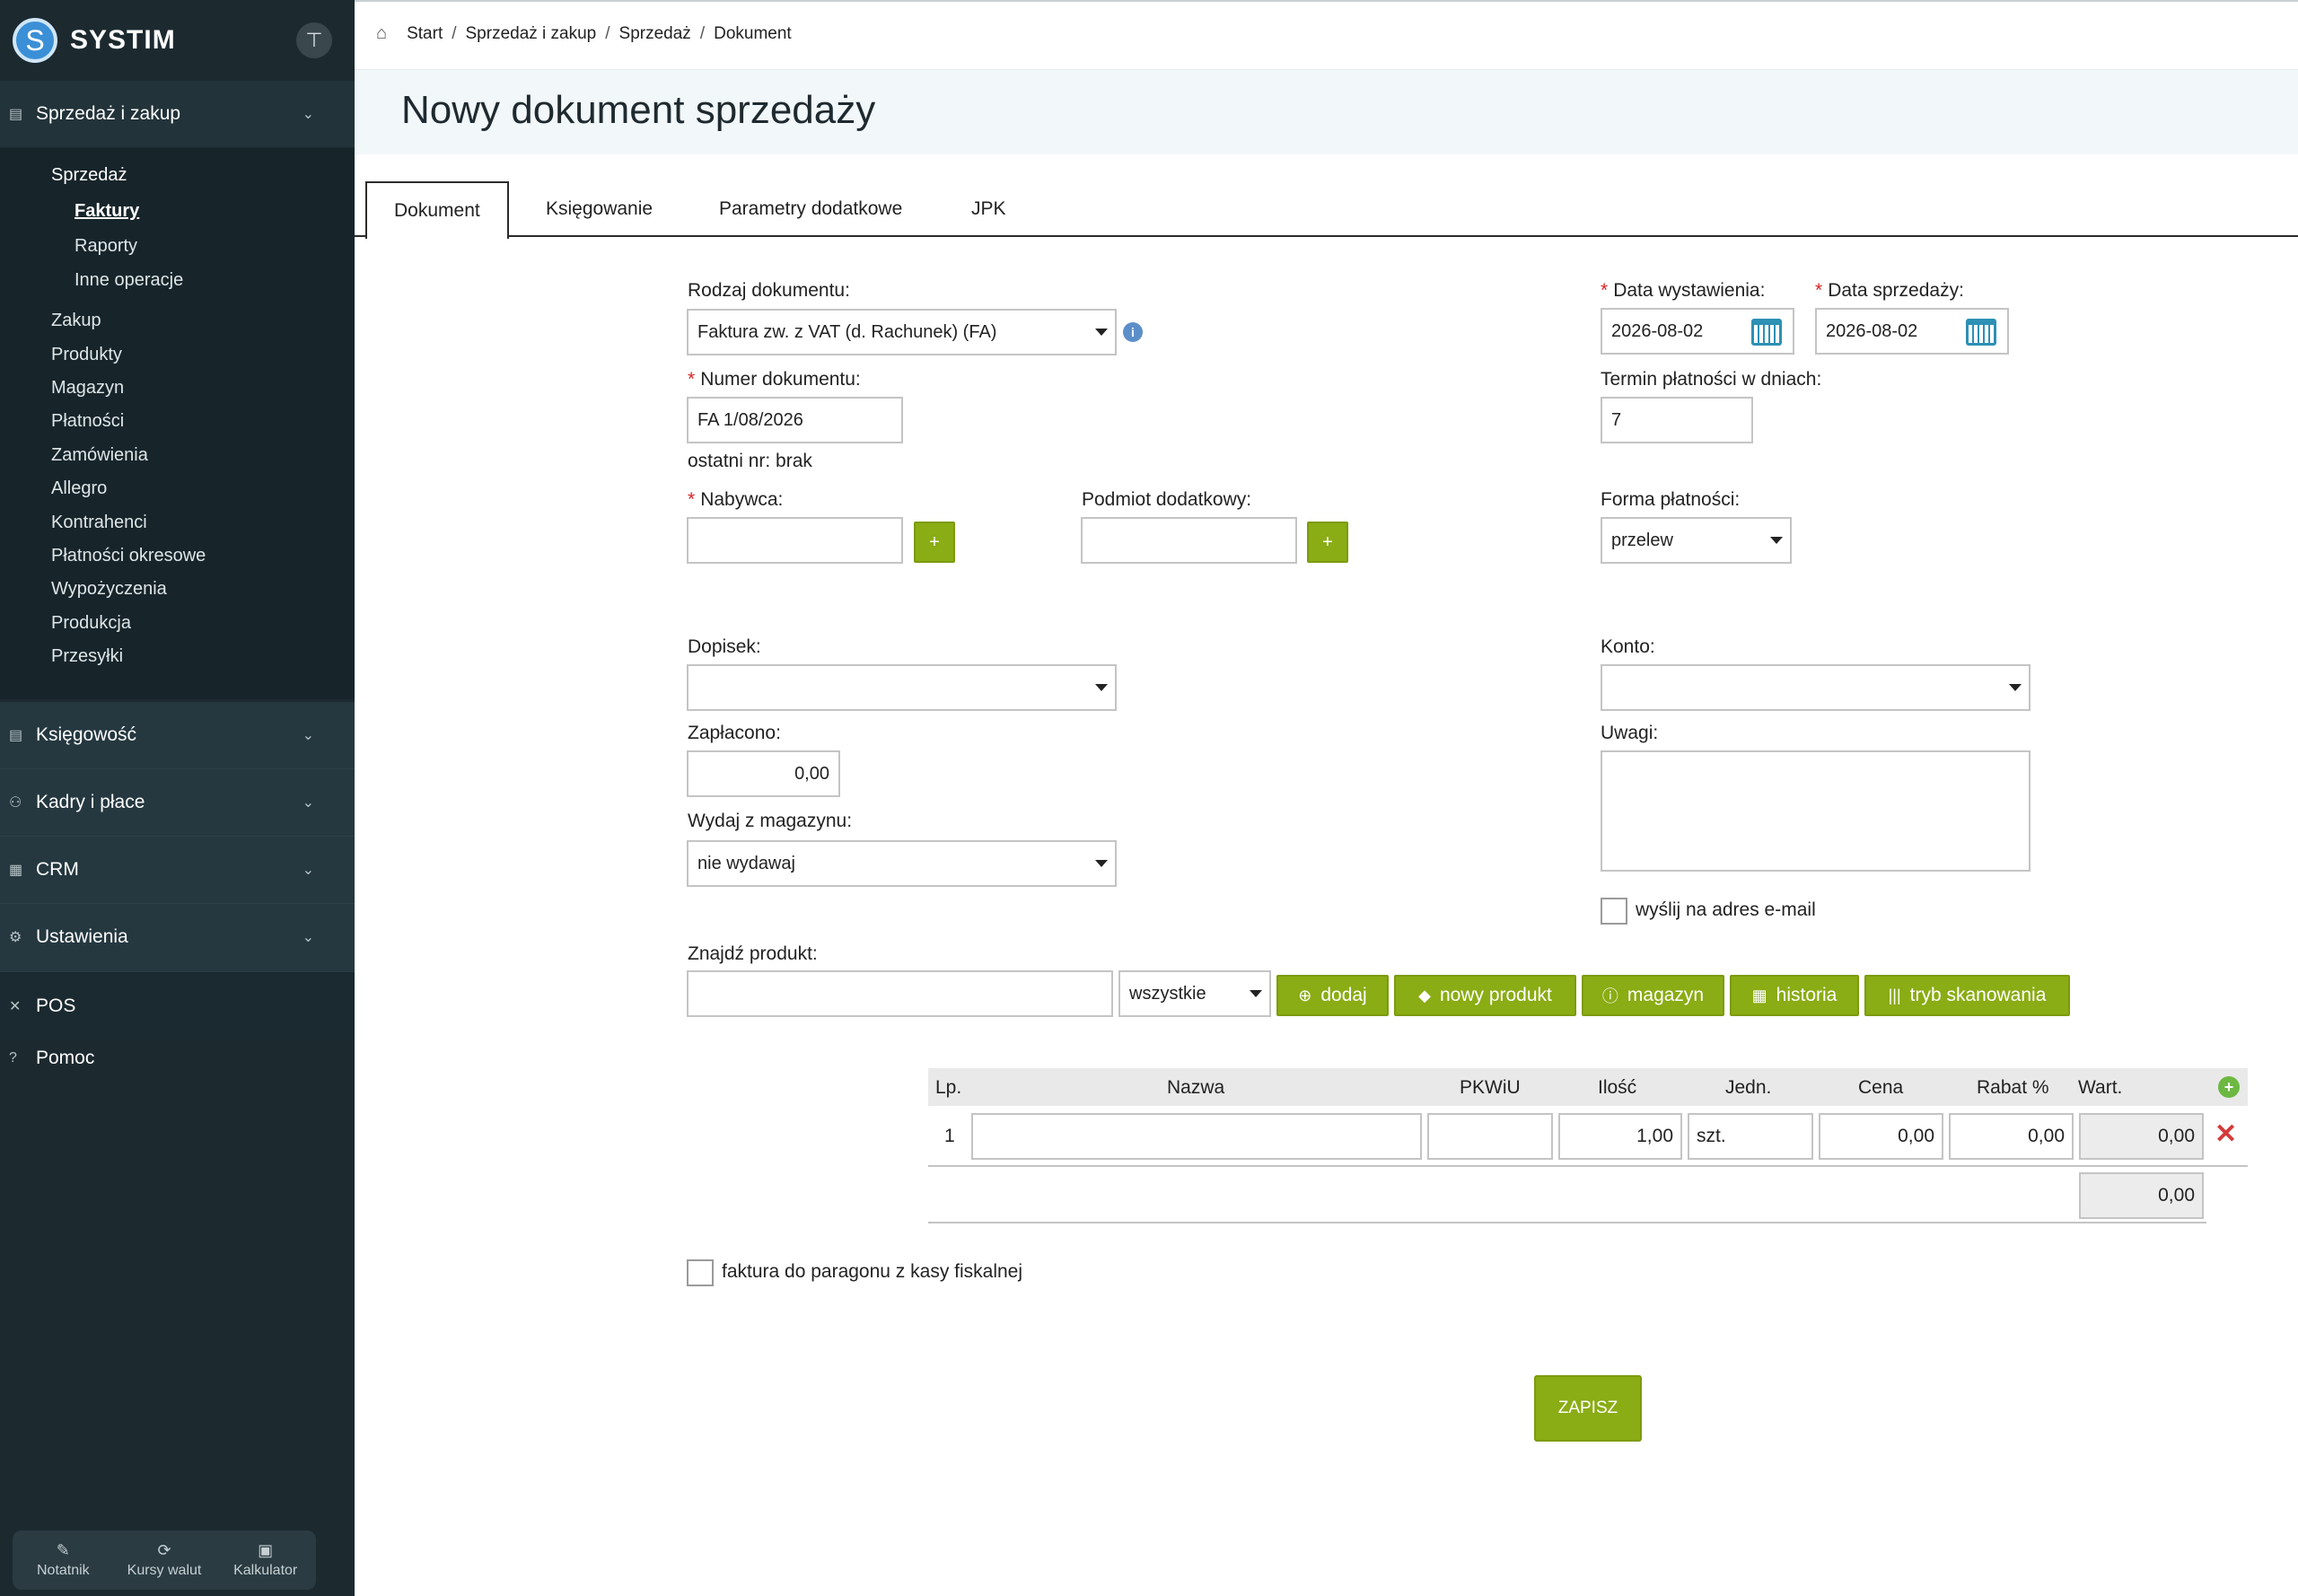 This screenshot has width=2298, height=1596. Describe the element at coordinates (265, 1560) in the screenshot. I see `kalkulator-button: ▣ Kalkulator` at that location.